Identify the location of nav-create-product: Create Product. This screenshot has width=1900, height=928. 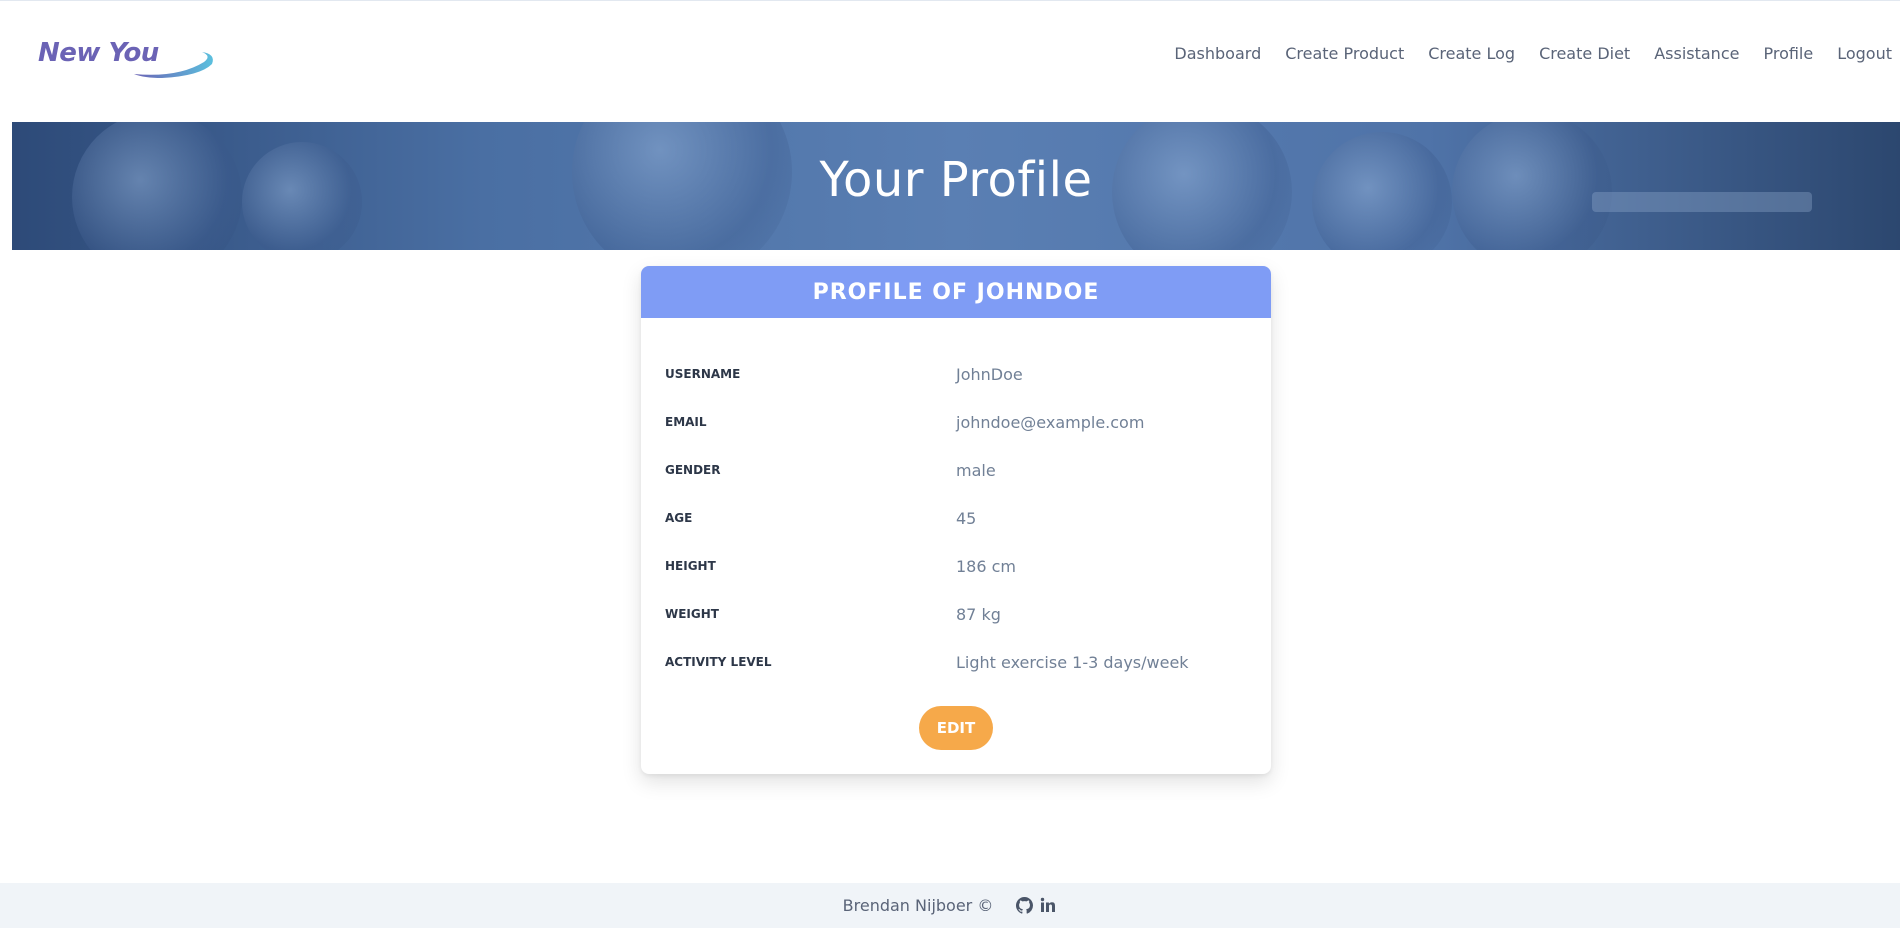
(1344, 53).